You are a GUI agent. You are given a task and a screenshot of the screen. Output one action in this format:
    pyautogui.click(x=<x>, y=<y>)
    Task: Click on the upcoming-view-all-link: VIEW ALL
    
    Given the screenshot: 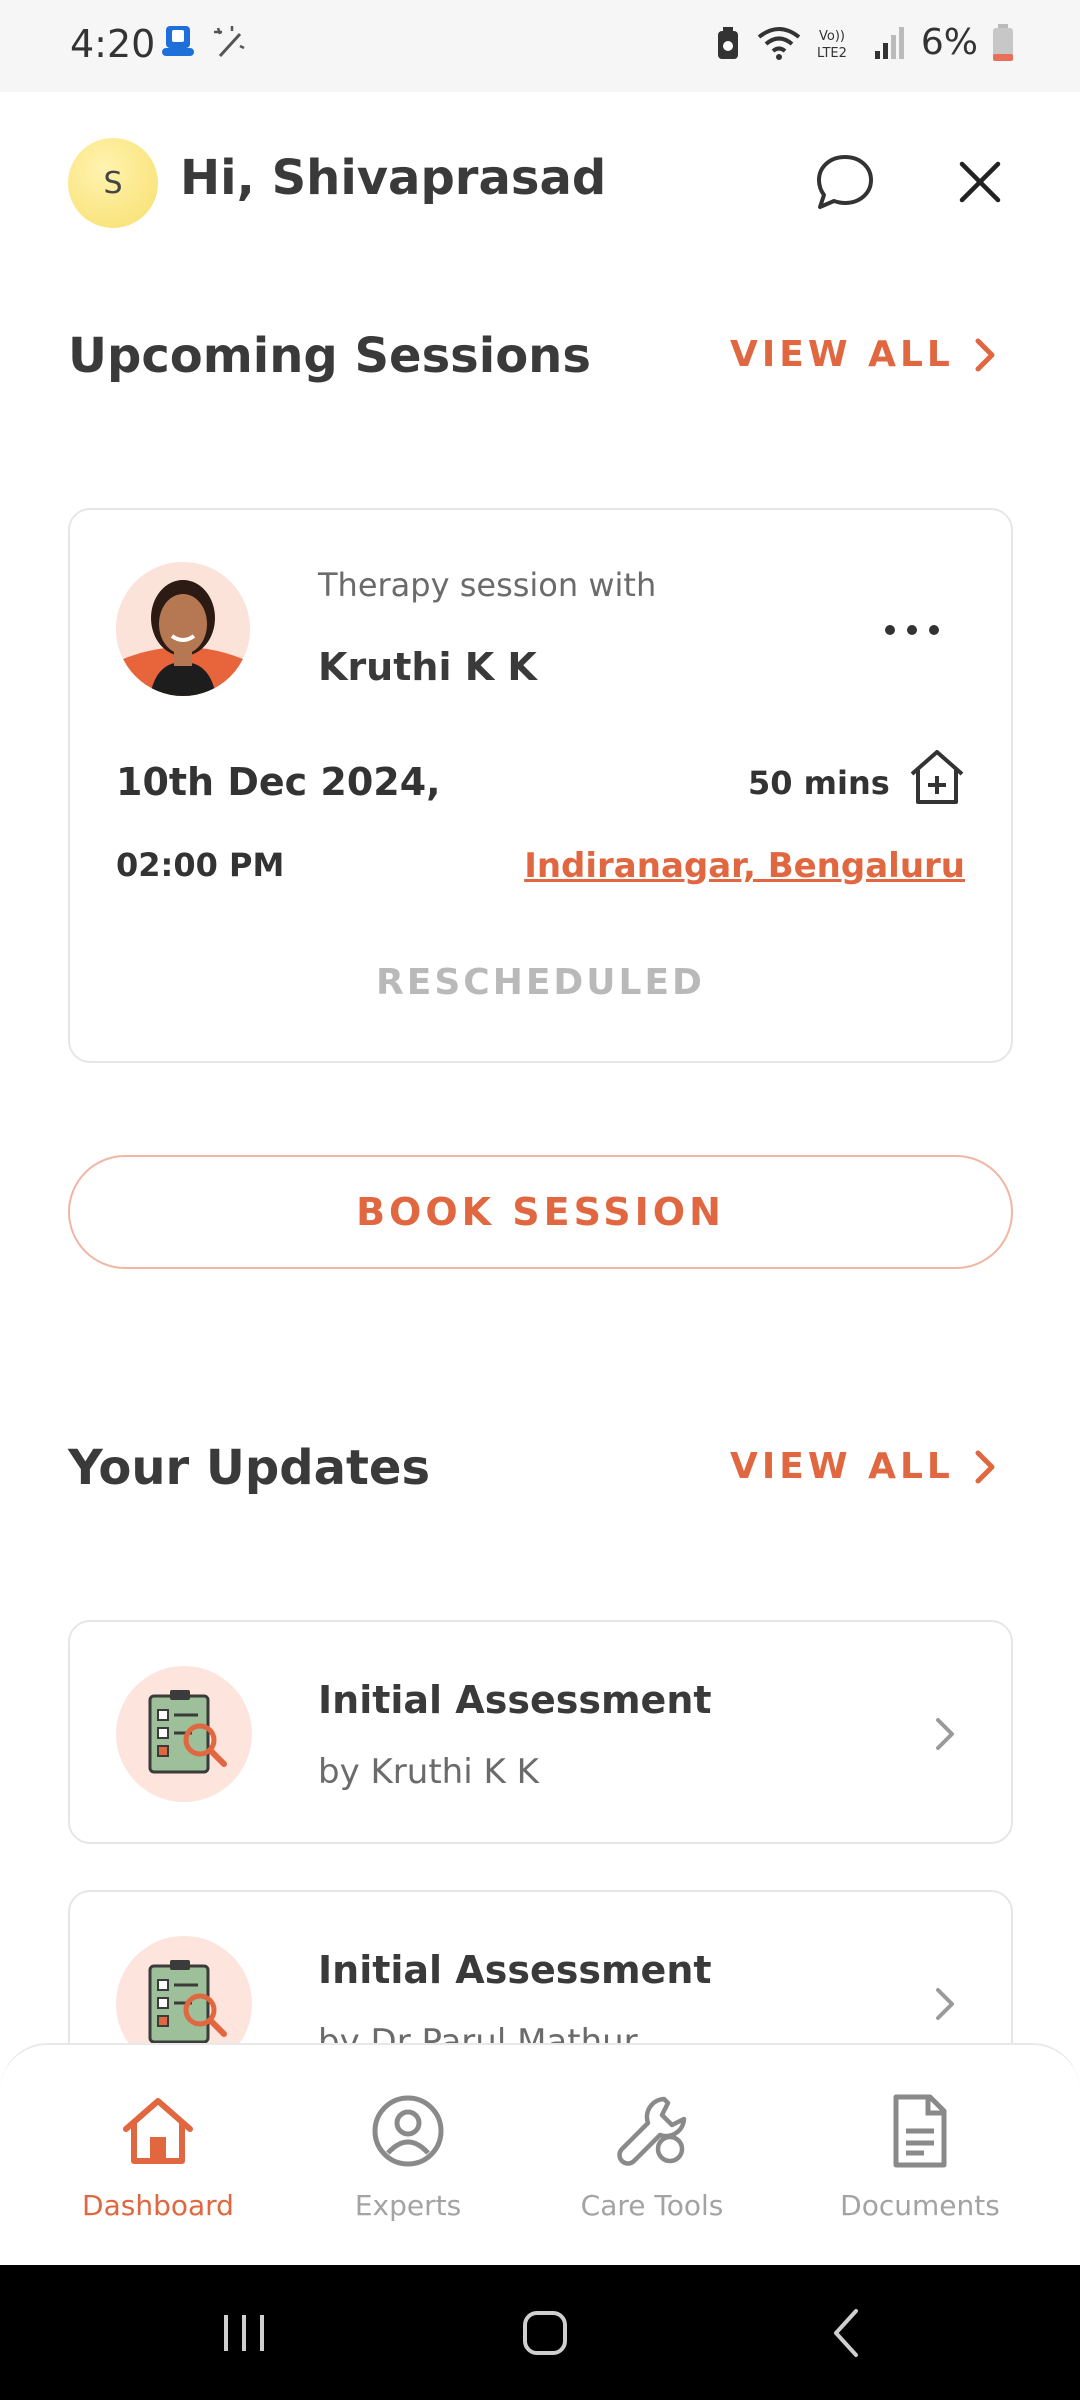 What is the action you would take?
    pyautogui.click(x=865, y=354)
    